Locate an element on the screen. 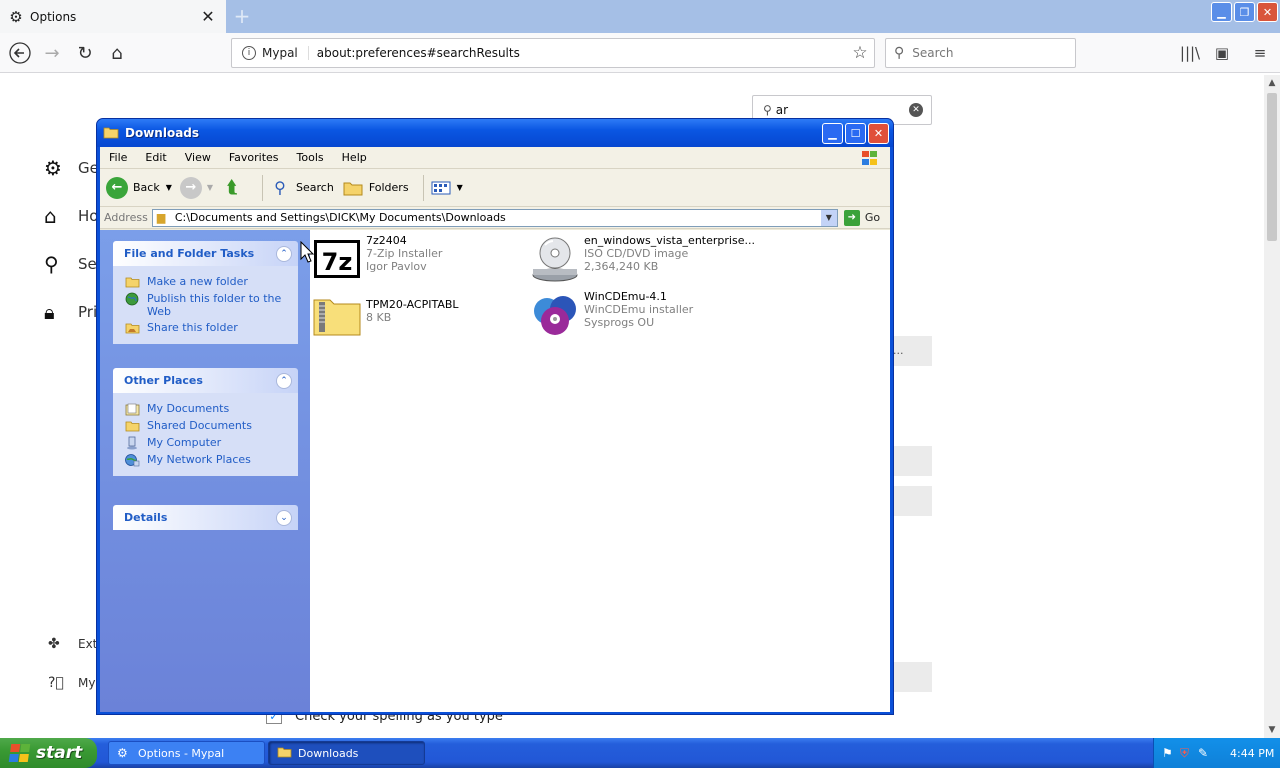  forward-arrow-icon: → is located at coordinates (52, 53).